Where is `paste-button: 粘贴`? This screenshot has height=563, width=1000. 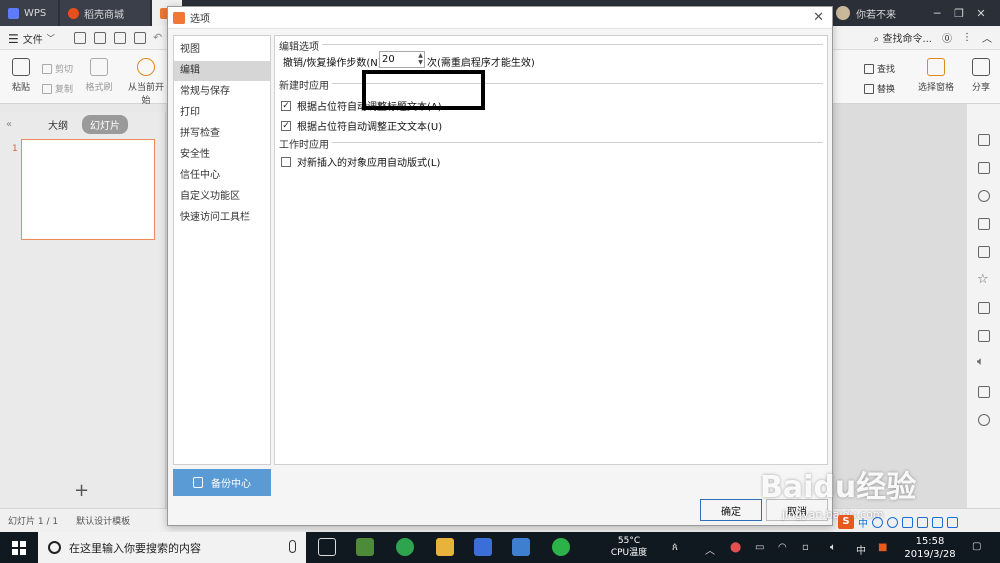
paste-button: 粘贴 is located at coordinates (21, 75).